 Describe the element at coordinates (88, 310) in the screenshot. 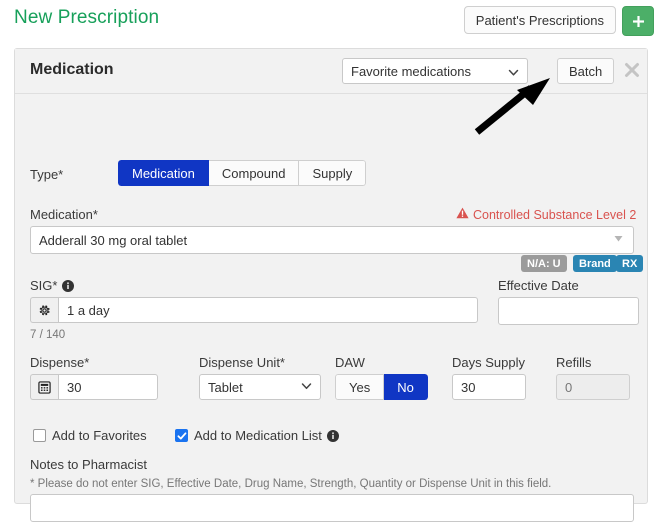

I see `sig-input-value: 1 a day` at that location.